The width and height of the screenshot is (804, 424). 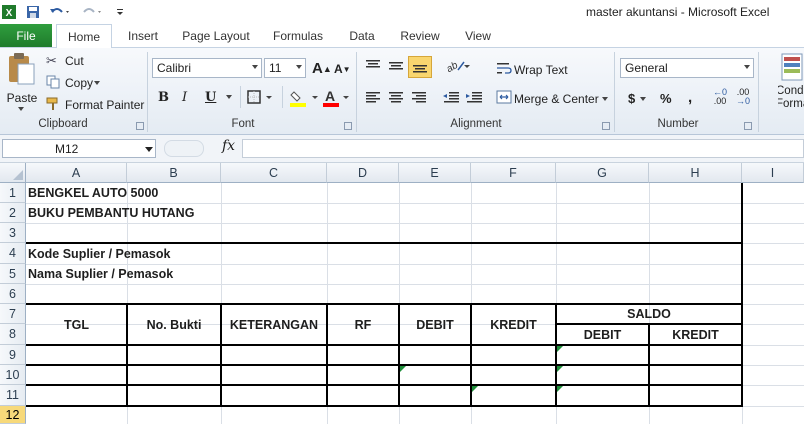 What do you see at coordinates (649, 314) in the screenshot?
I see `cell-g7: SALDO` at bounding box center [649, 314].